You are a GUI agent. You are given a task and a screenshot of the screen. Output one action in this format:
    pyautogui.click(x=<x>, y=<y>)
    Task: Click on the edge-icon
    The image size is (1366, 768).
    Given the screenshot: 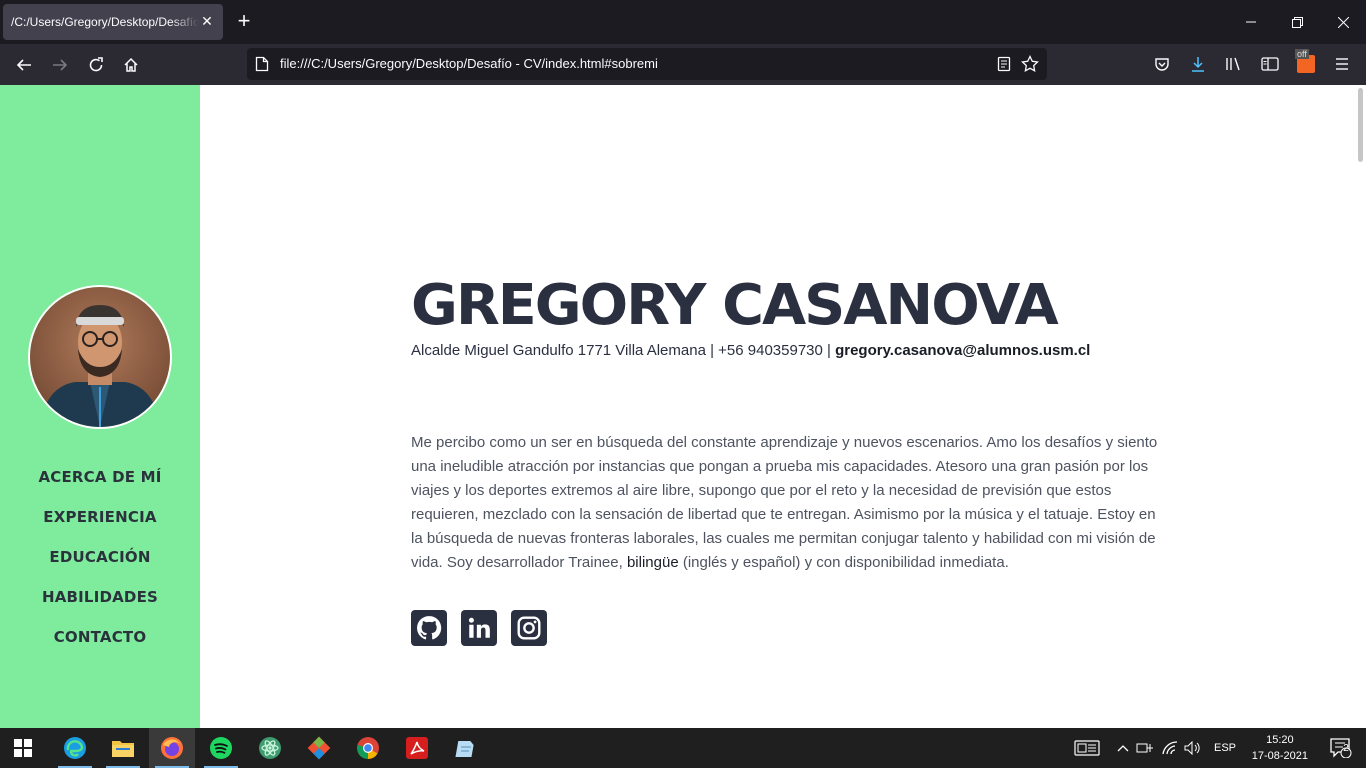 What is the action you would take?
    pyautogui.click(x=75, y=748)
    